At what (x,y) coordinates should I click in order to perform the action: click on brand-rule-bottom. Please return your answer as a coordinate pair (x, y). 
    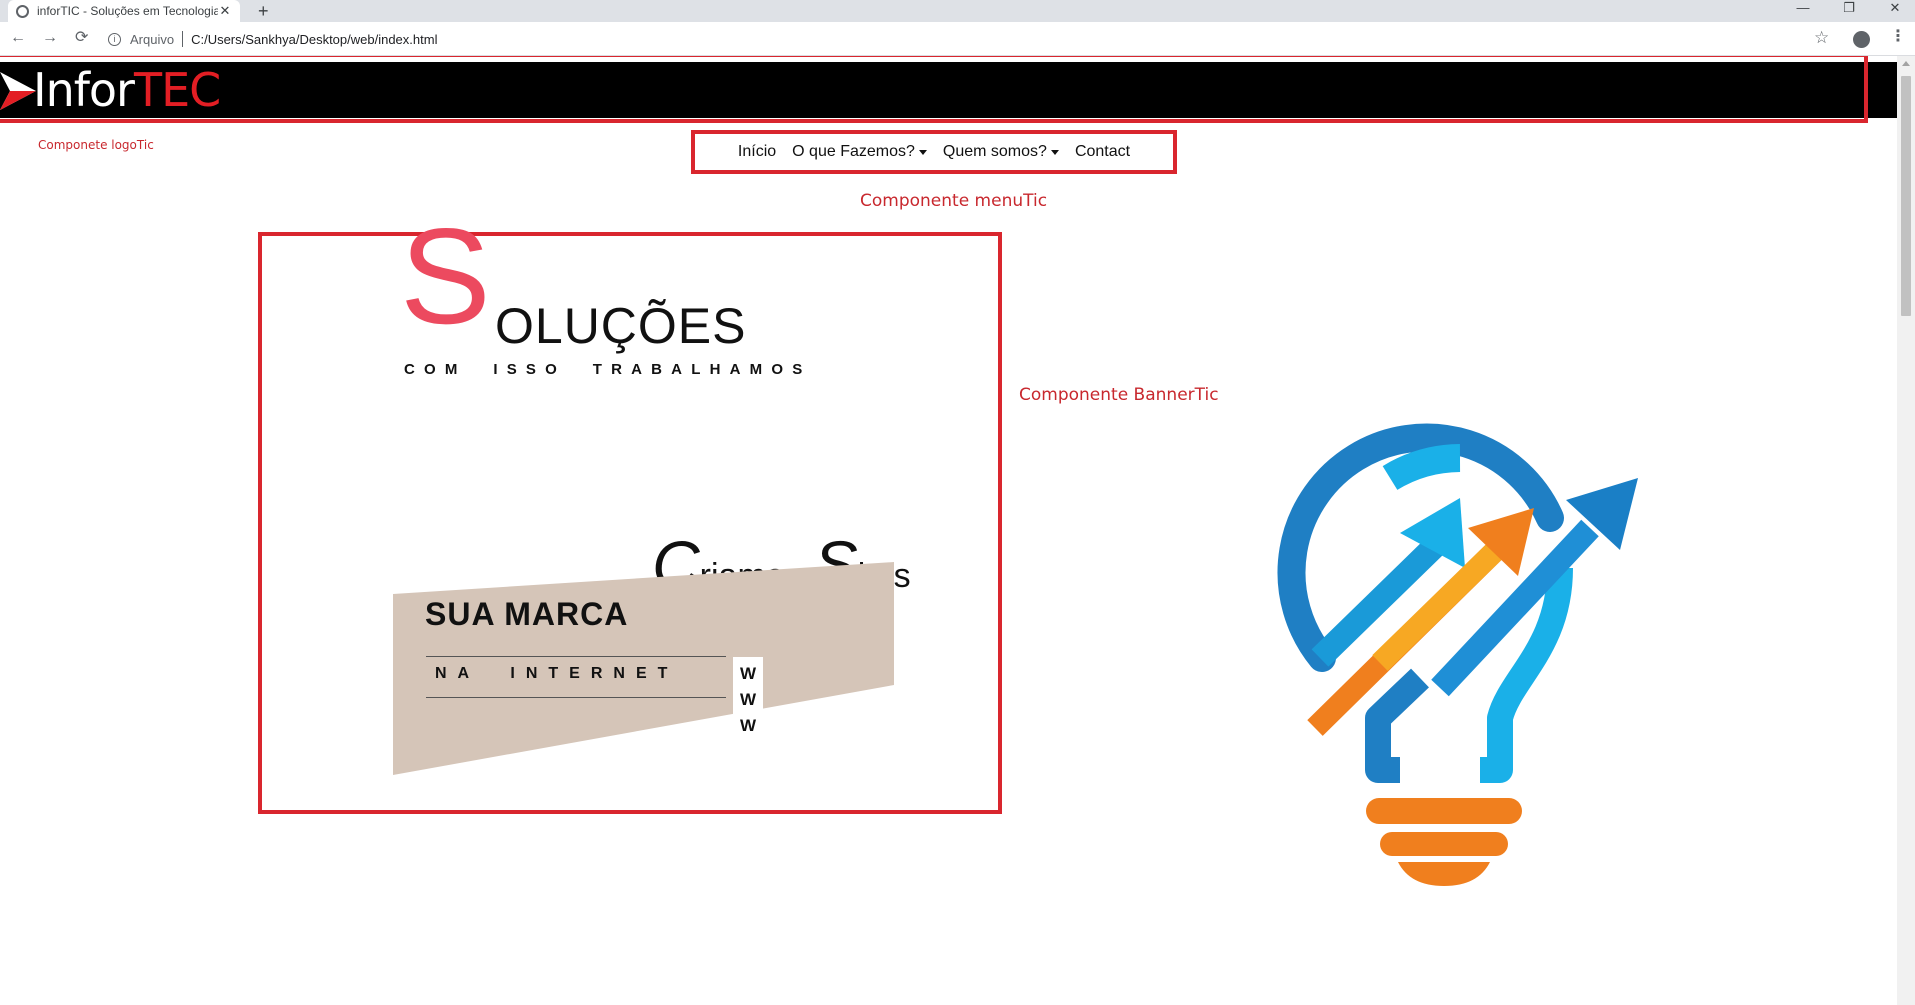
    Looking at the image, I should click on (576, 697).